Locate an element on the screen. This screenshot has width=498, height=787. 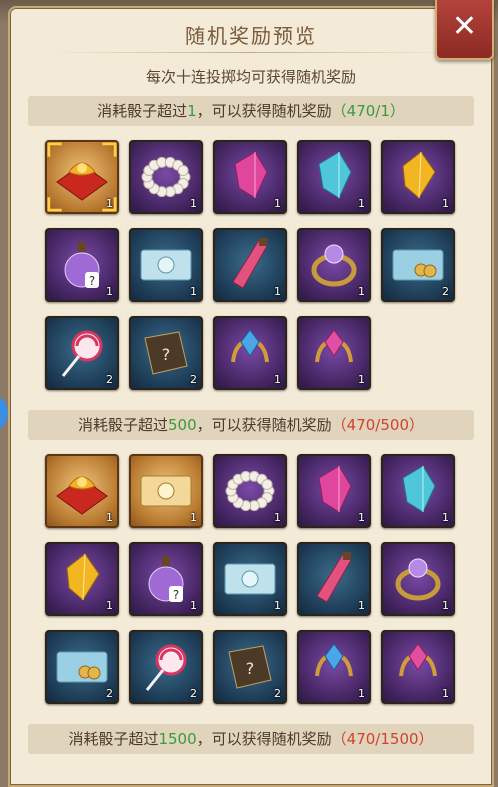
title-divider is located at coordinates (250, 52).